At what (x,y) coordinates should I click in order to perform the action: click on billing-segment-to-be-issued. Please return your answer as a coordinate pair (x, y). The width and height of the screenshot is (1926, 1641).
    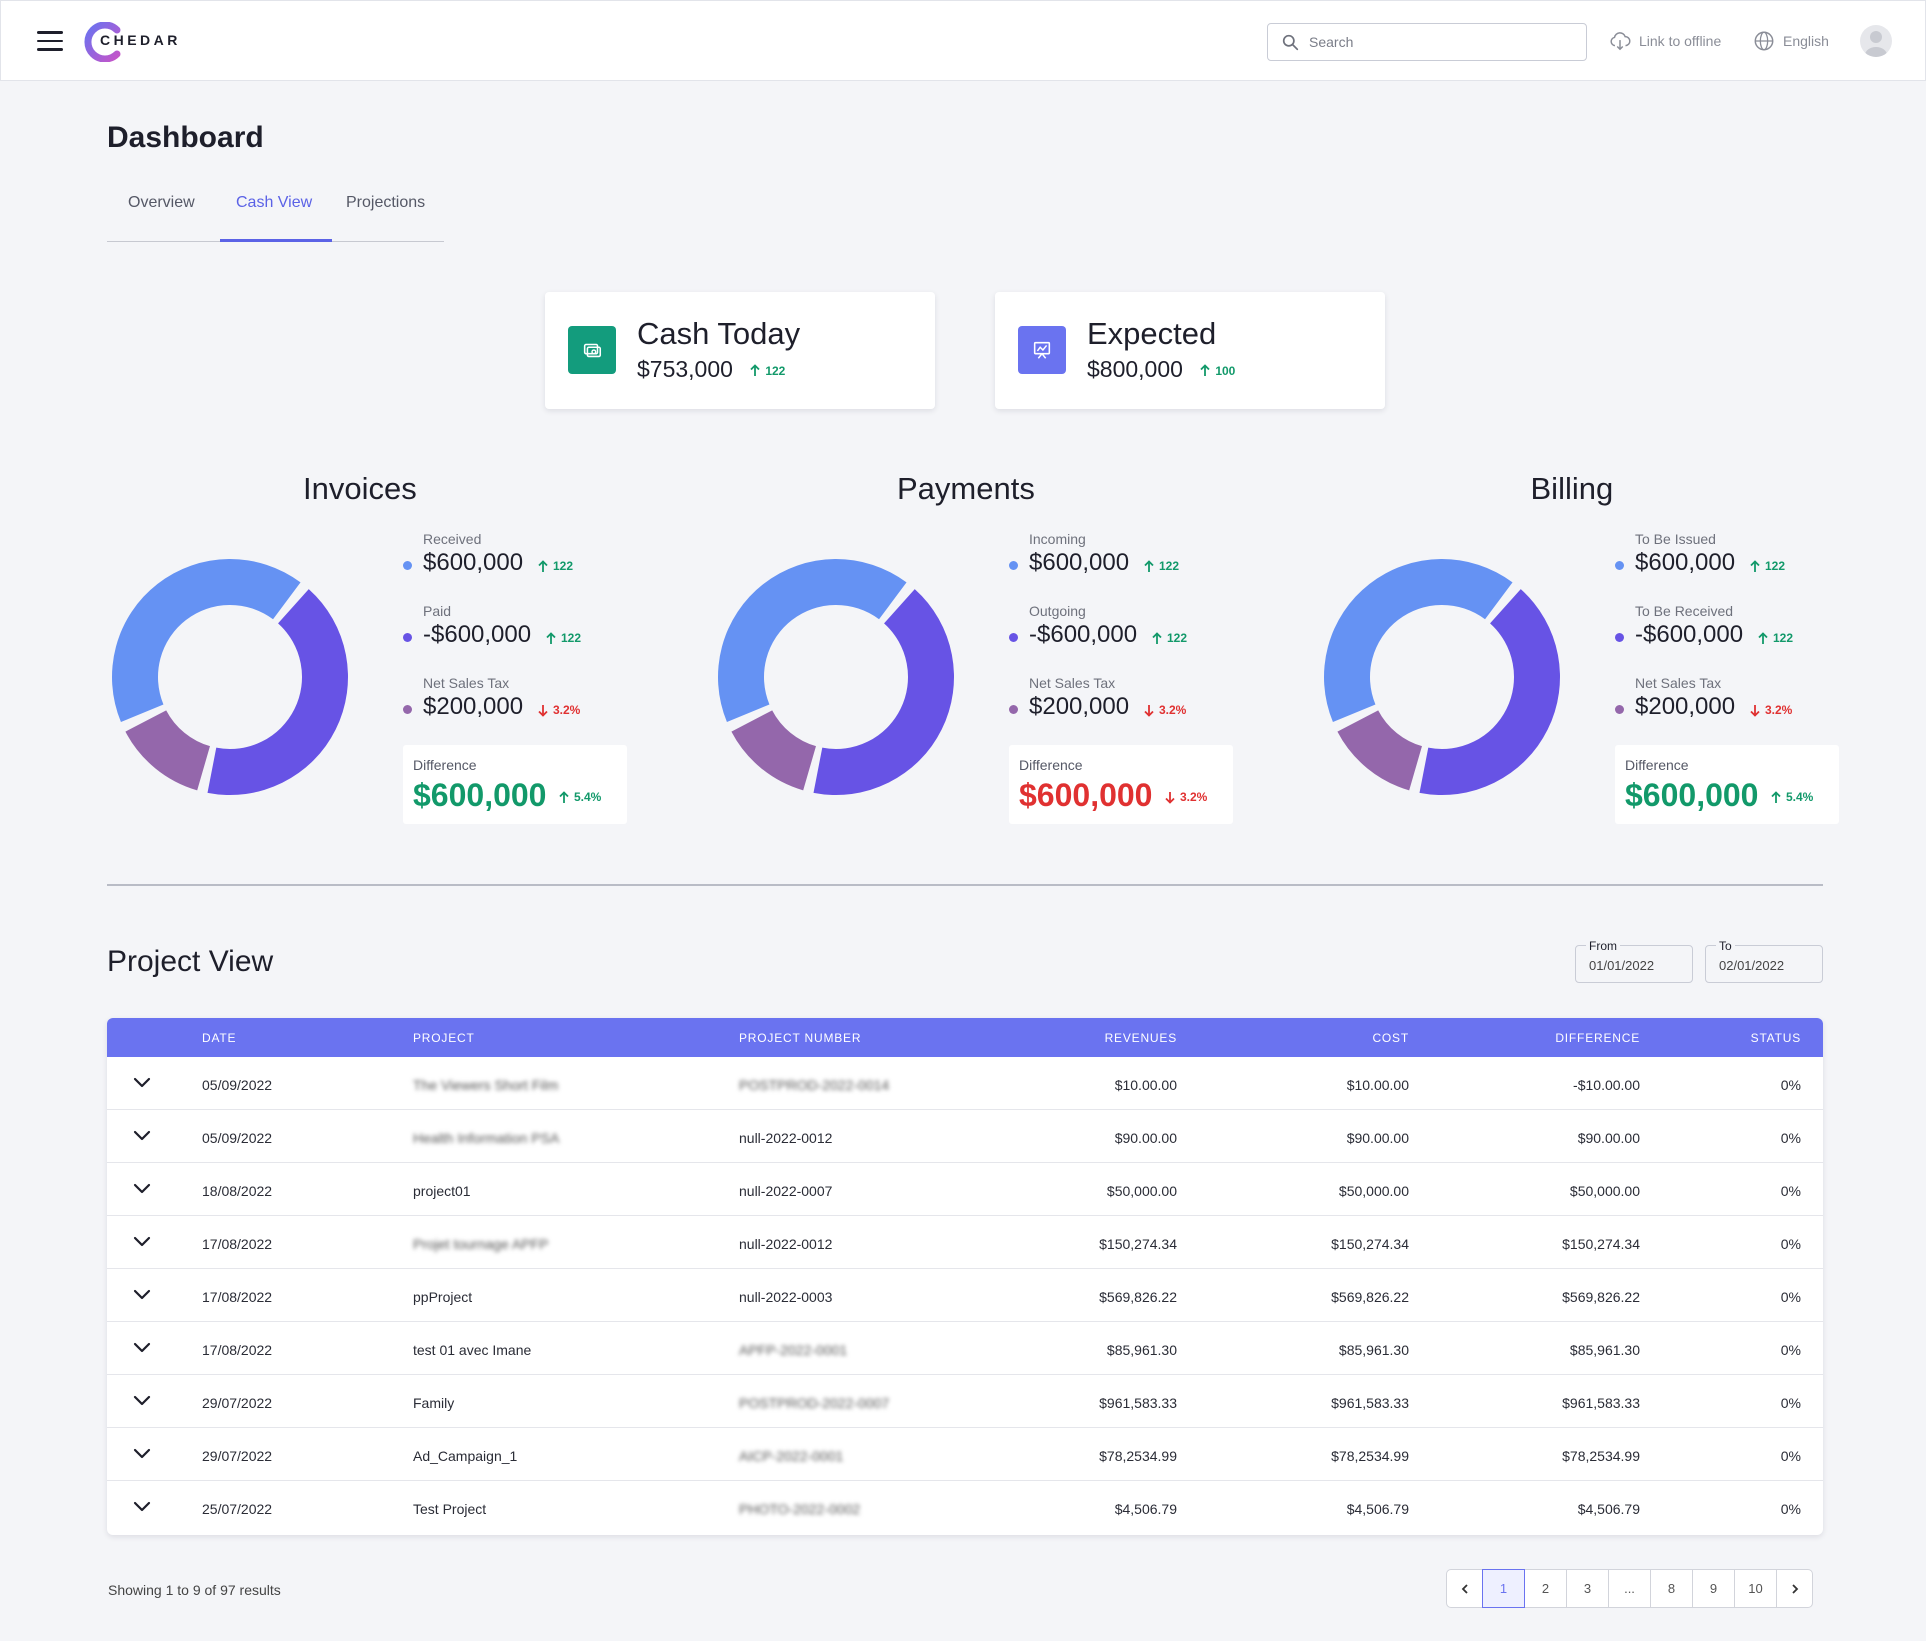
    Looking at the image, I should click on (1418, 641).